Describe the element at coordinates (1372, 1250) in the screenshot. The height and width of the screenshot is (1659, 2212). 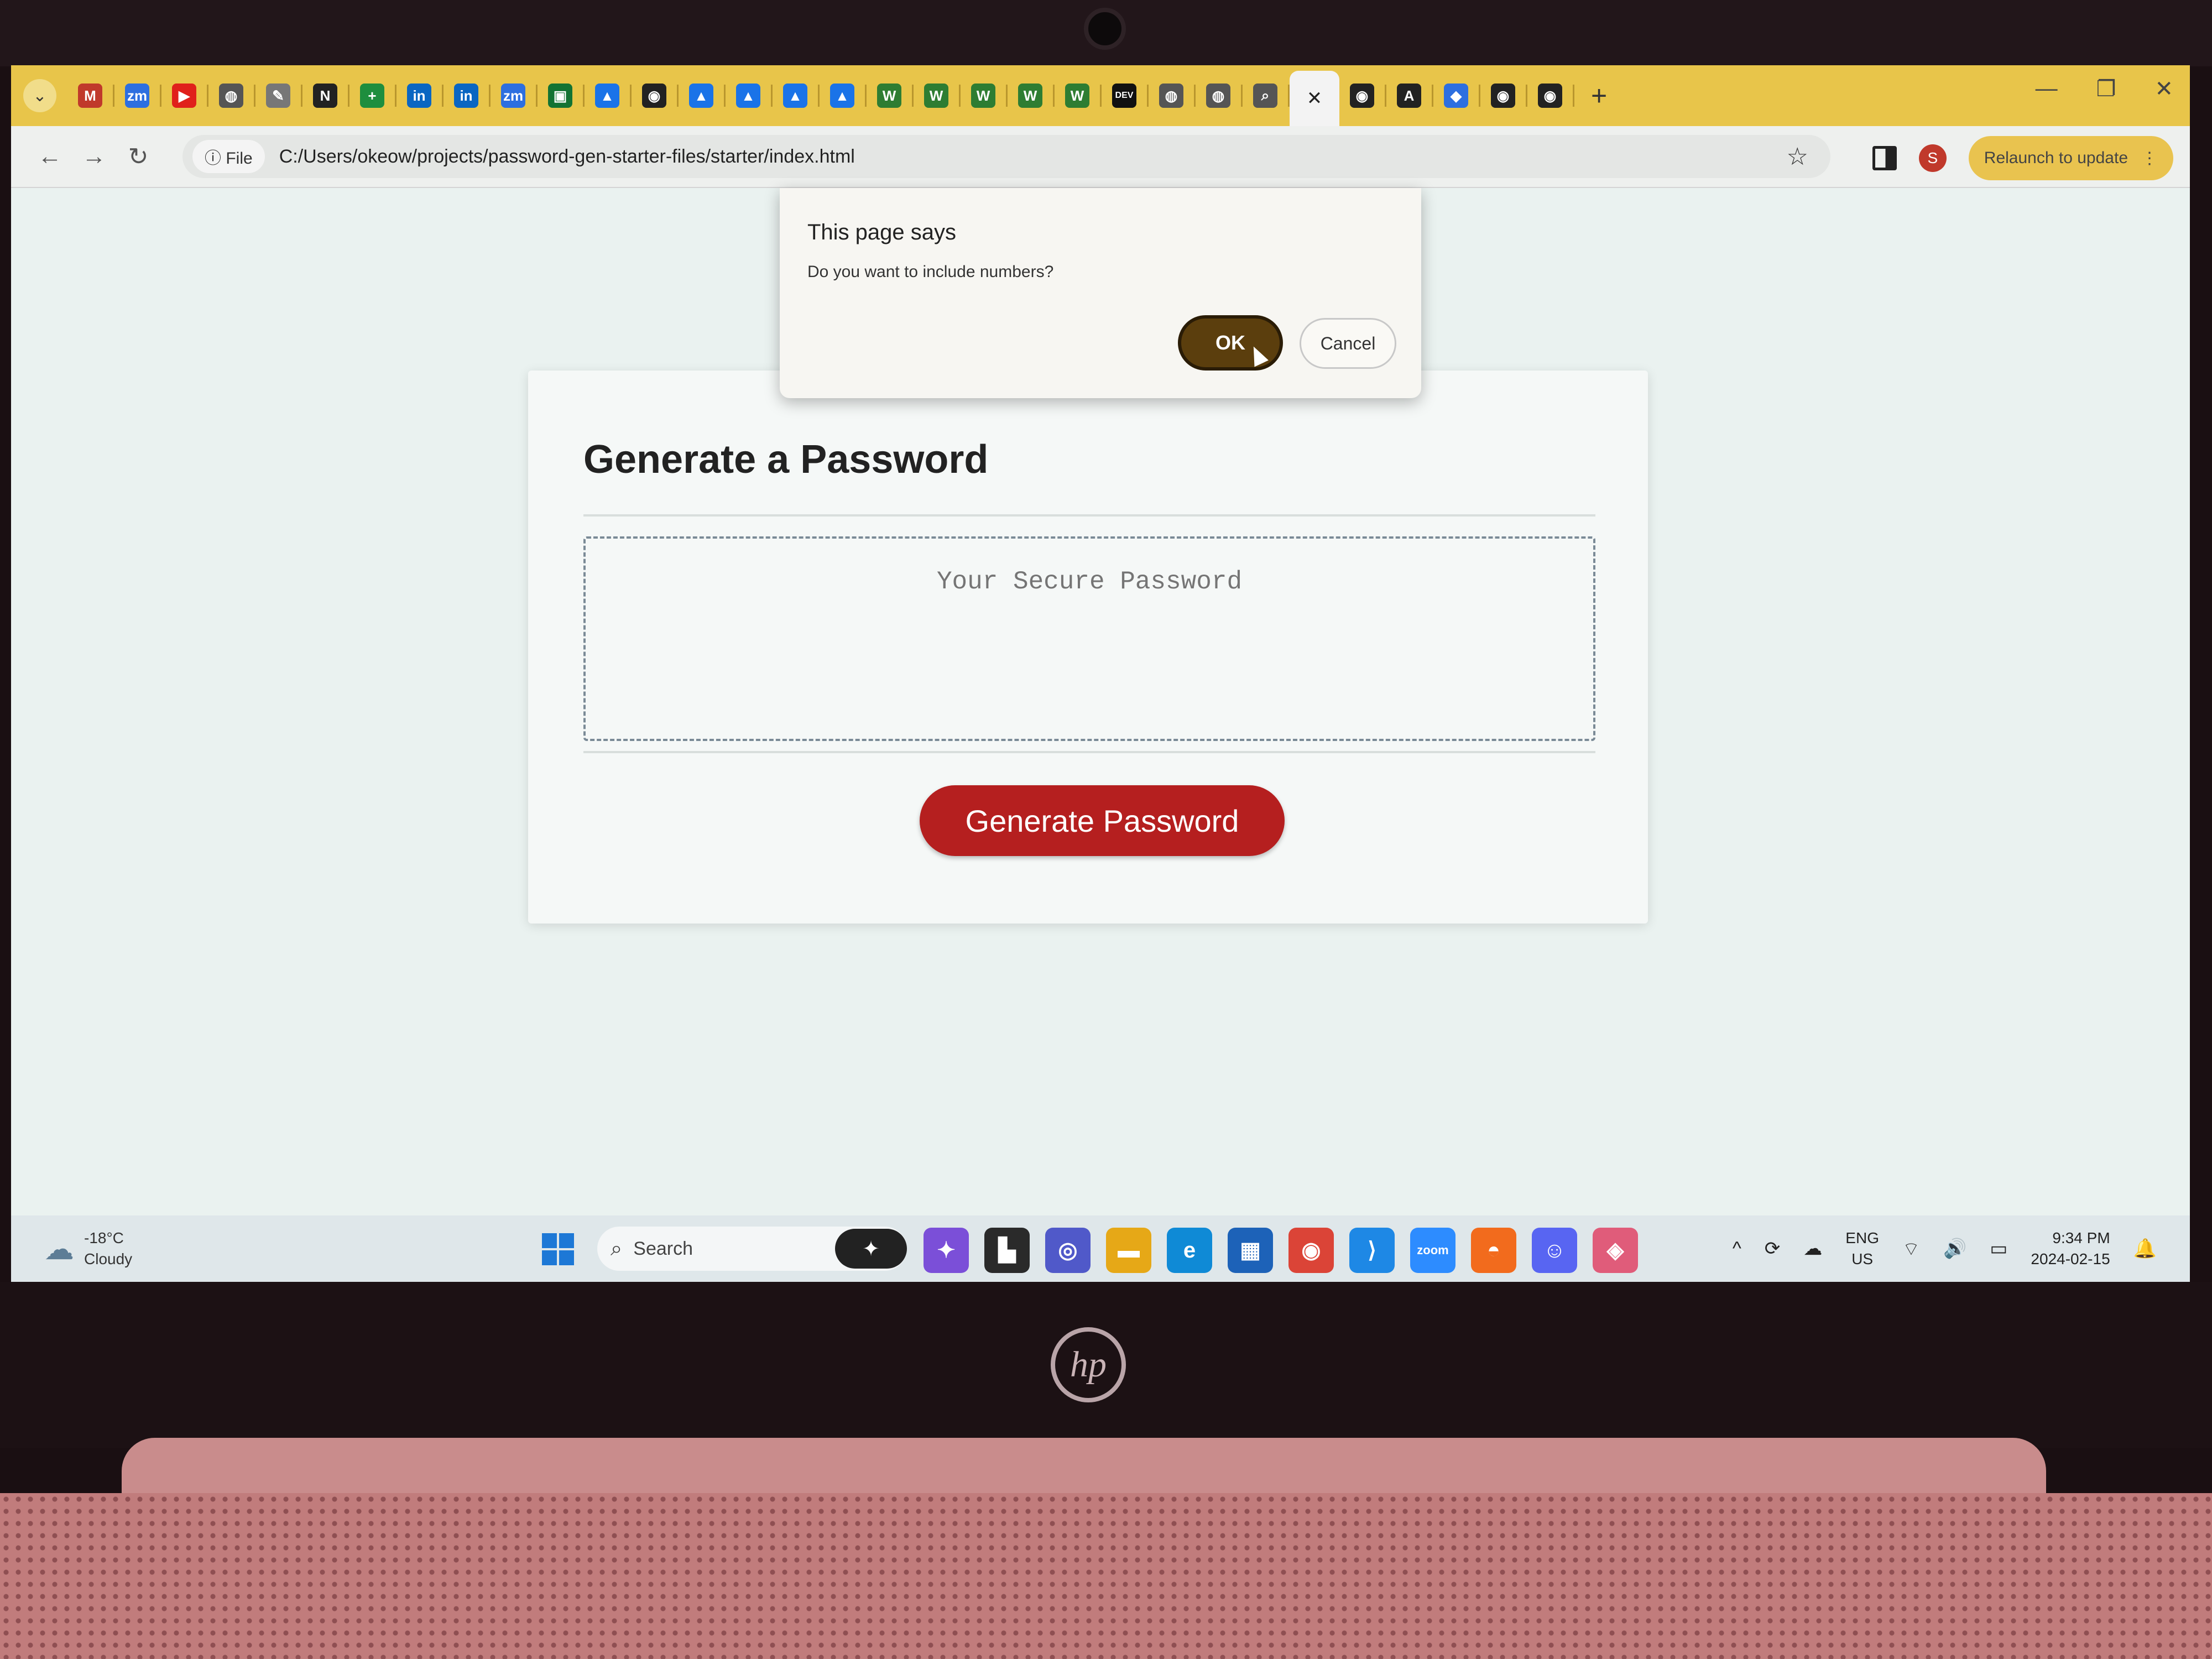
I see `vscode-icon: ⟩` at that location.